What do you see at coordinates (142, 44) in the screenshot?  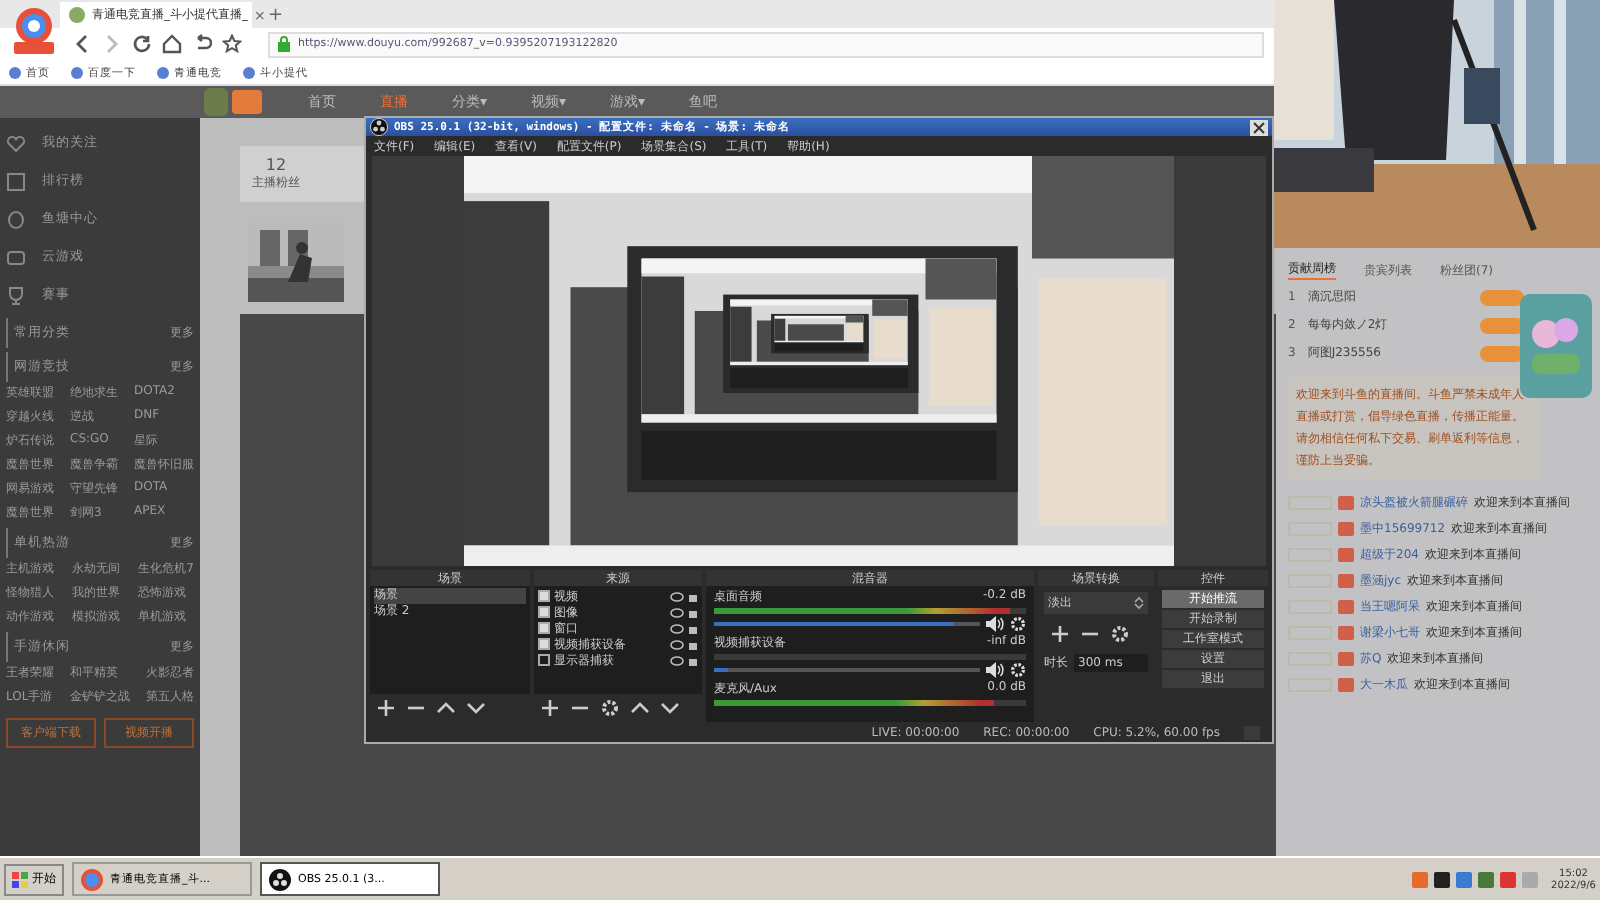 I see `refresh-icon` at bounding box center [142, 44].